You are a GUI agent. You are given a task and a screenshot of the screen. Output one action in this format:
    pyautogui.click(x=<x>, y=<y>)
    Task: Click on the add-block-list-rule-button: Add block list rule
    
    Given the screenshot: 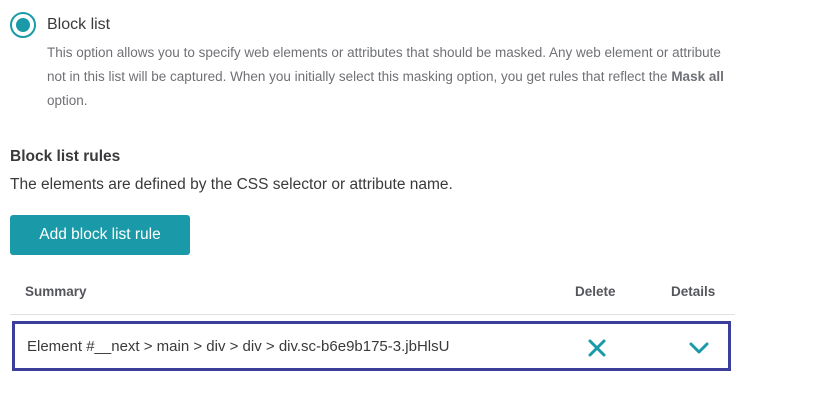 What is the action you would take?
    pyautogui.click(x=100, y=235)
    